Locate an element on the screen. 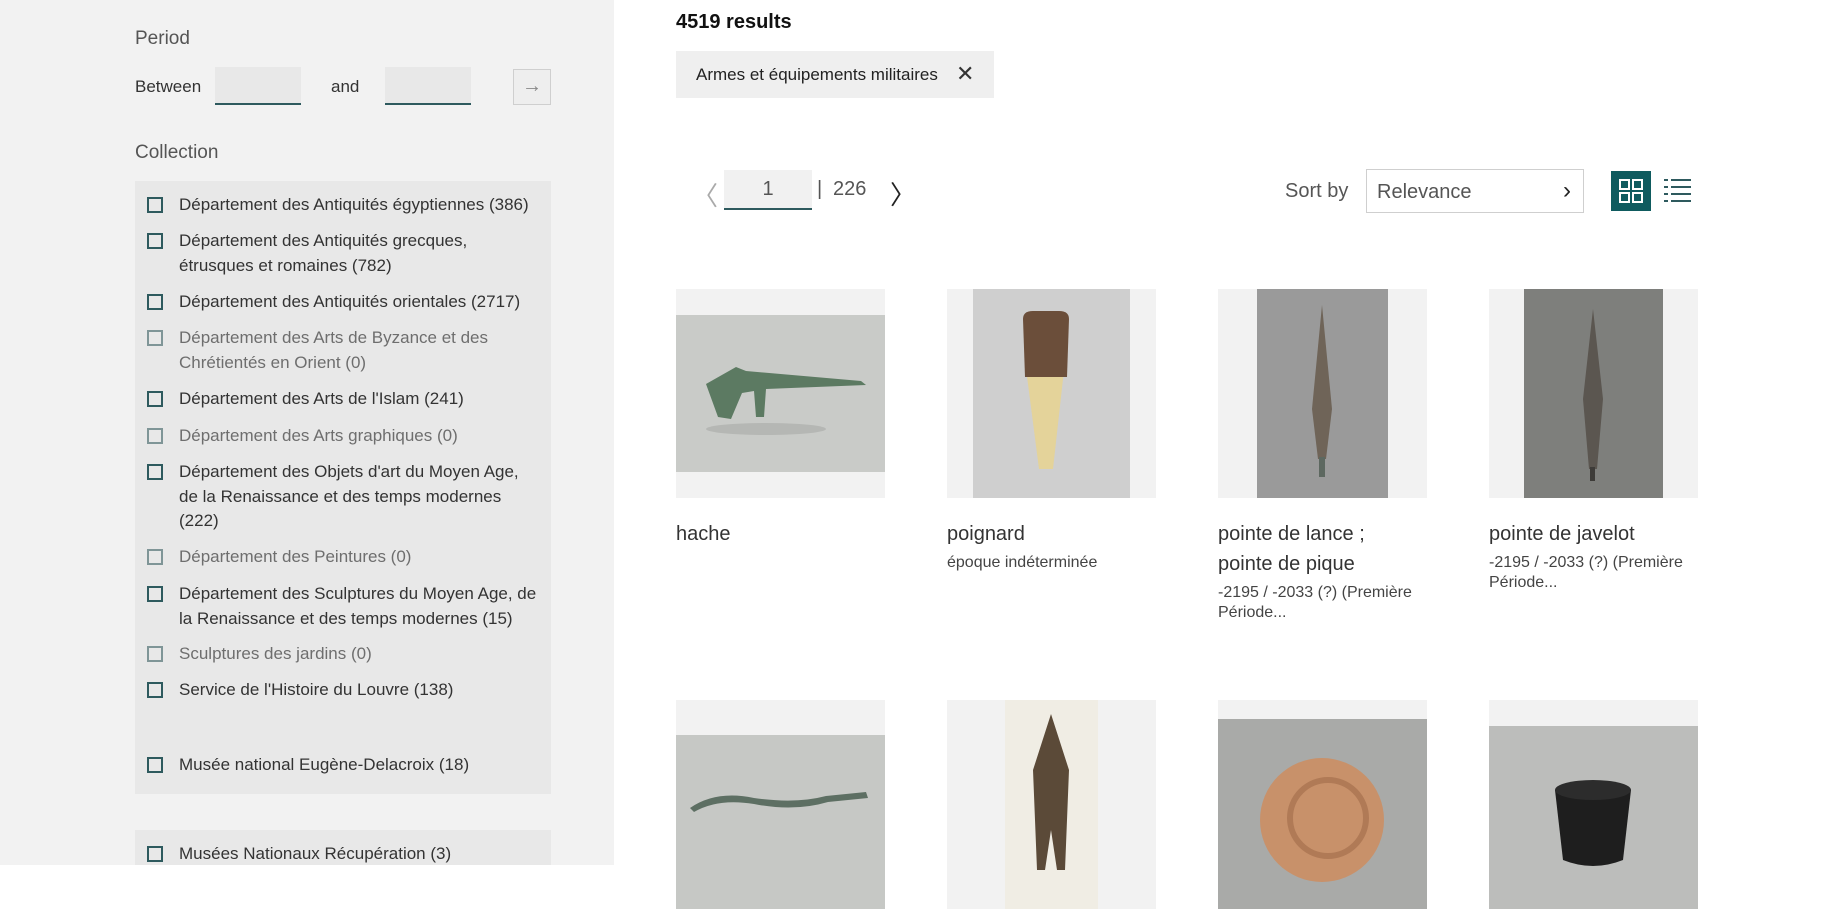  sort-select: Relevance › is located at coordinates (1475, 191).